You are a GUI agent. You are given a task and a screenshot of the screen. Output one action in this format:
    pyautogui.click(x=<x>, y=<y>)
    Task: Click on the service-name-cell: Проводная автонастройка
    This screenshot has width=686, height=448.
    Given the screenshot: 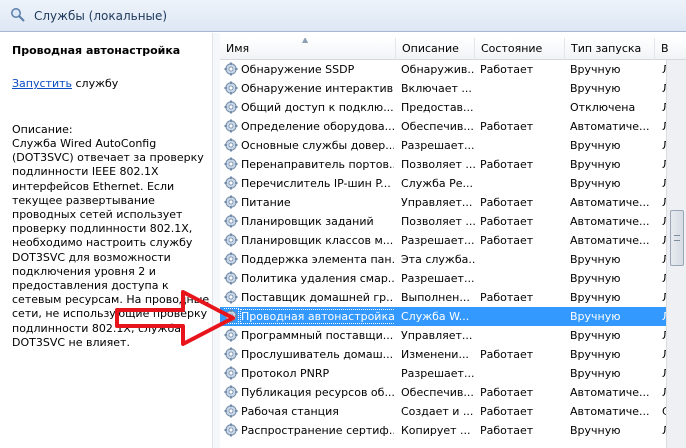 What is the action you would take?
    pyautogui.click(x=309, y=316)
    